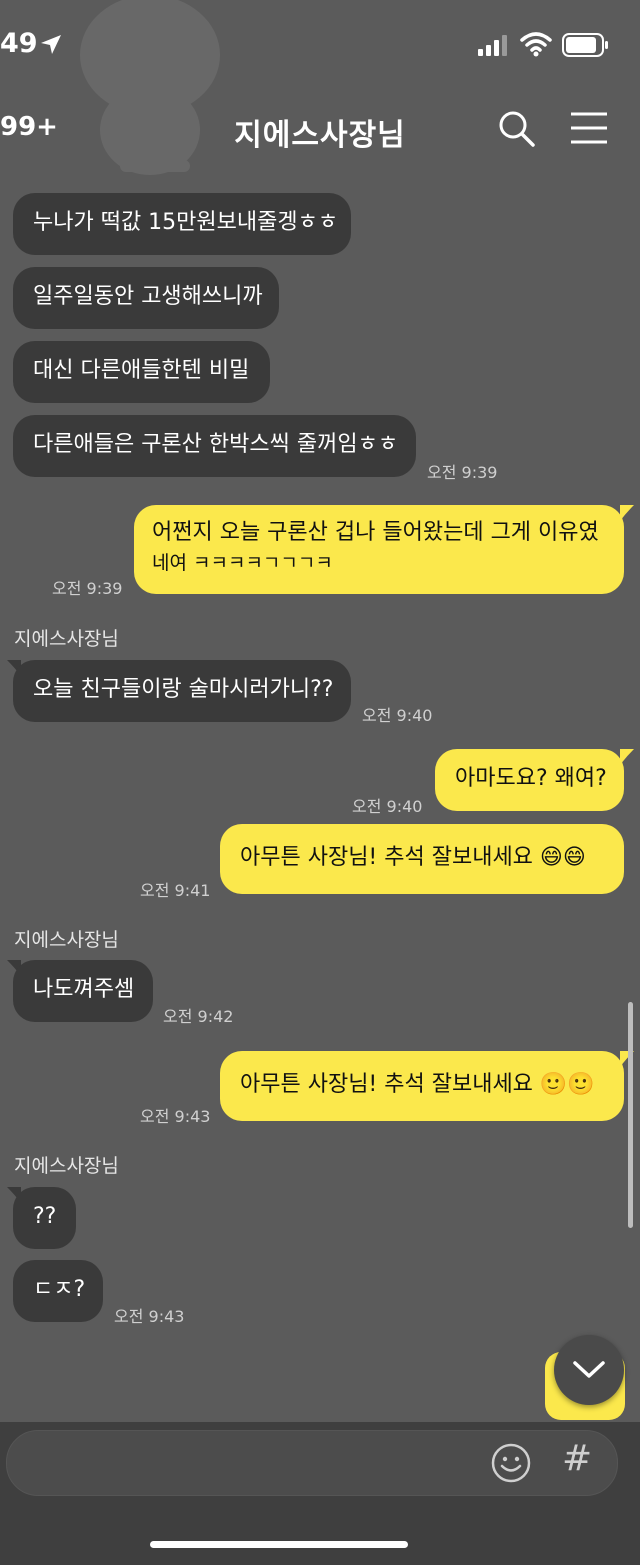  I want to click on incoming-message: 나도껴주셈, so click(83, 991).